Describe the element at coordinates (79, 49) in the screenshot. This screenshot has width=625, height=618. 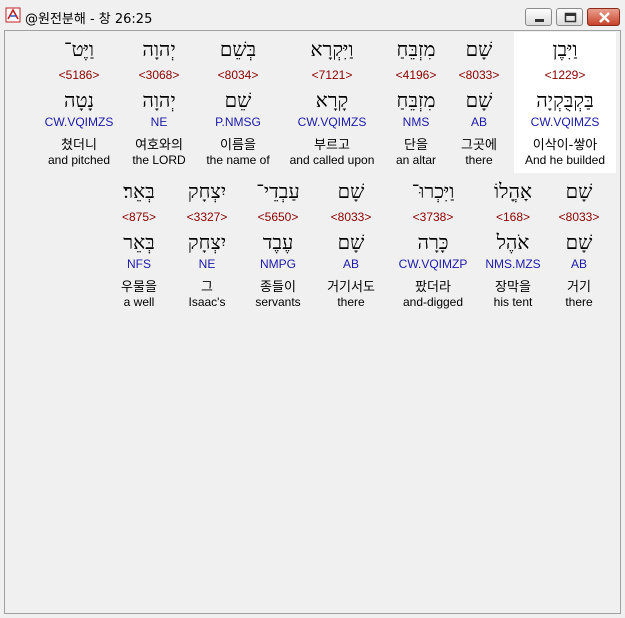
I see `hebrew-word: וַיֶּט־` at that location.